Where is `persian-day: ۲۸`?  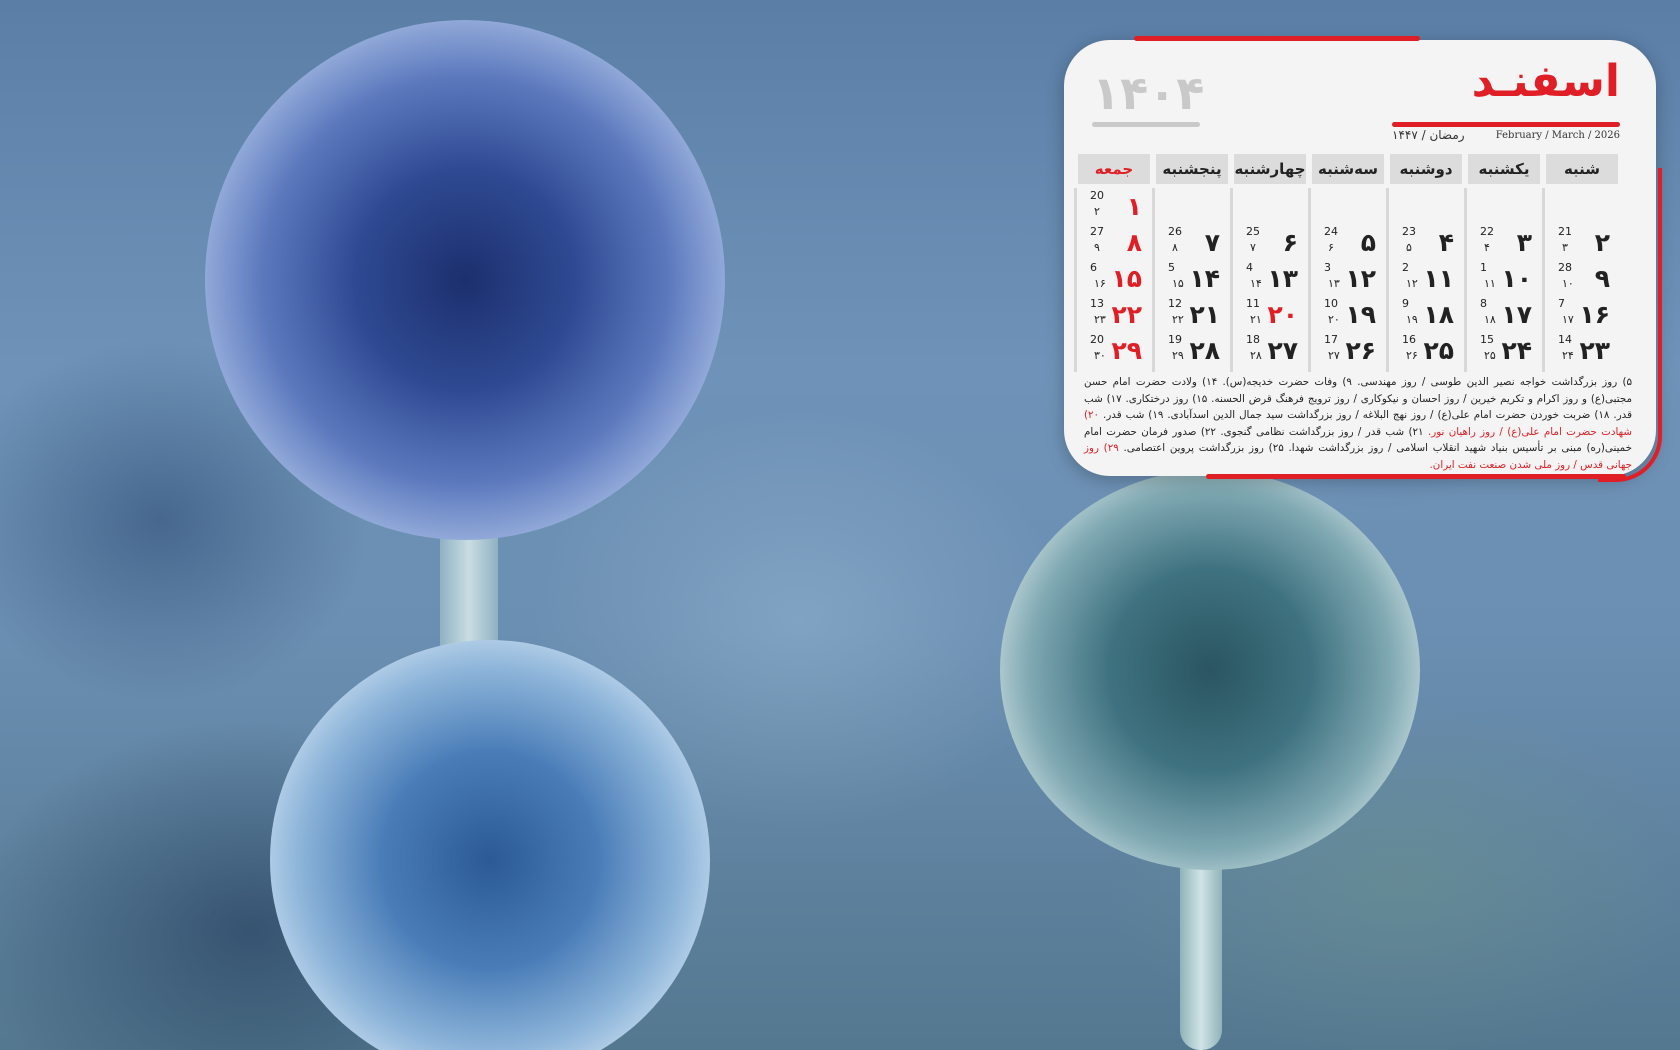
persian-day: ۲۸ is located at coordinates (1204, 350).